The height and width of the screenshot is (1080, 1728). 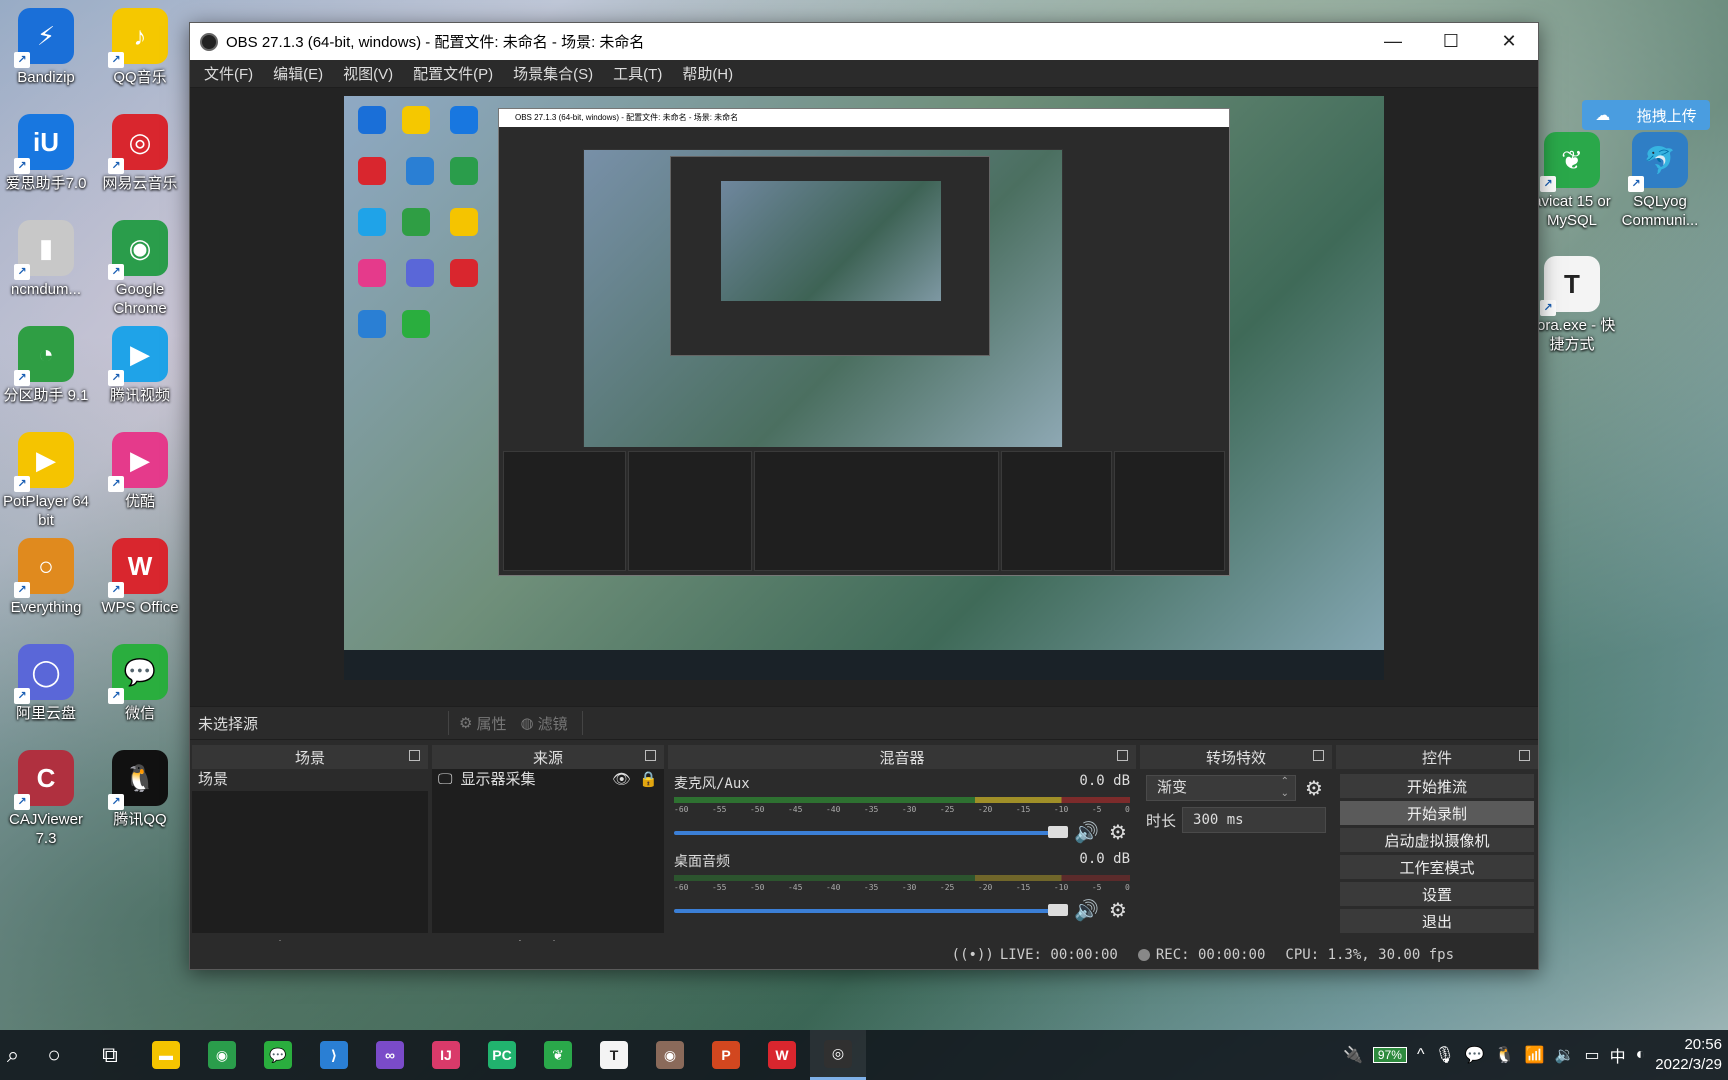 I want to click on search-icon: ⌕, so click(x=13, y=1055).